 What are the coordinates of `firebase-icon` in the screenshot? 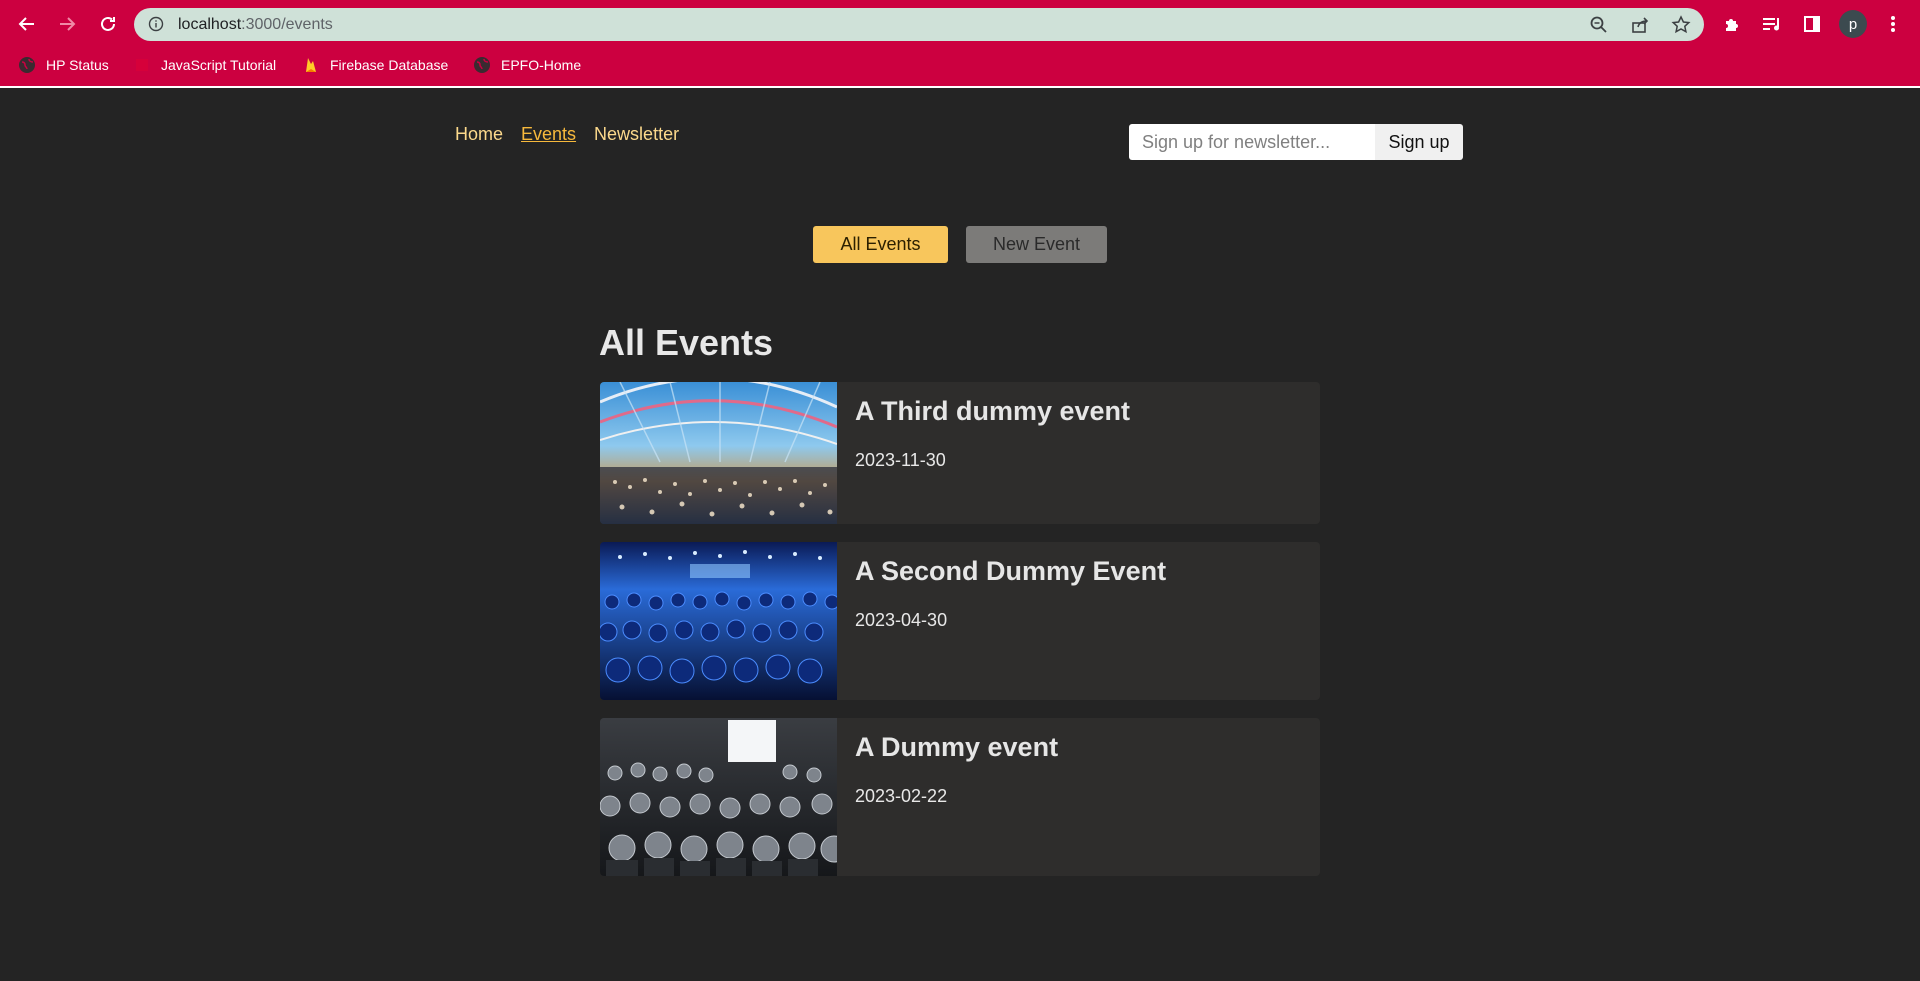 It's located at (311, 65).